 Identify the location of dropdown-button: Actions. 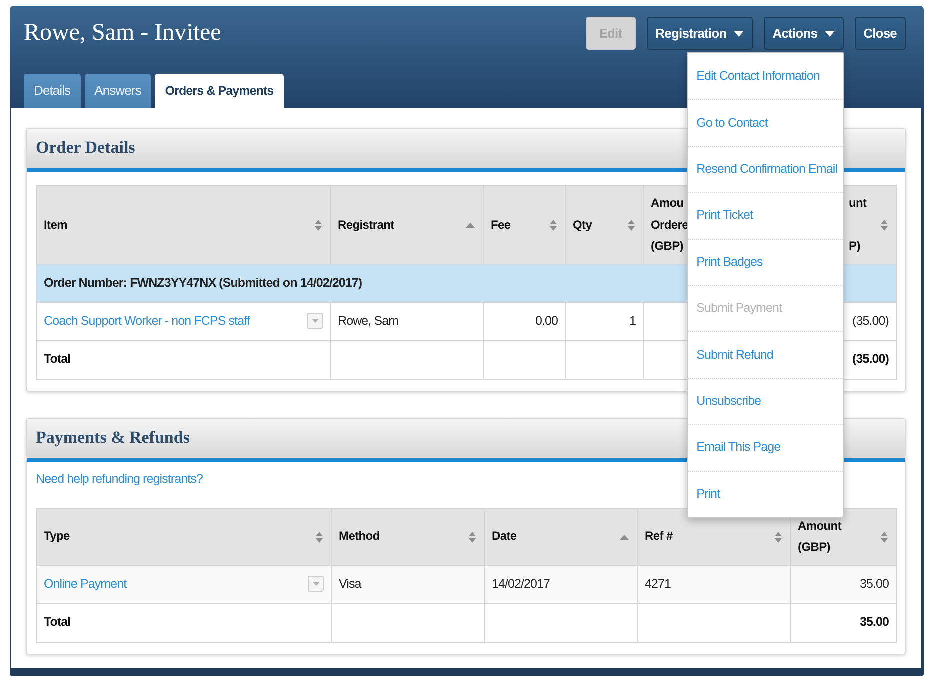
(804, 33).